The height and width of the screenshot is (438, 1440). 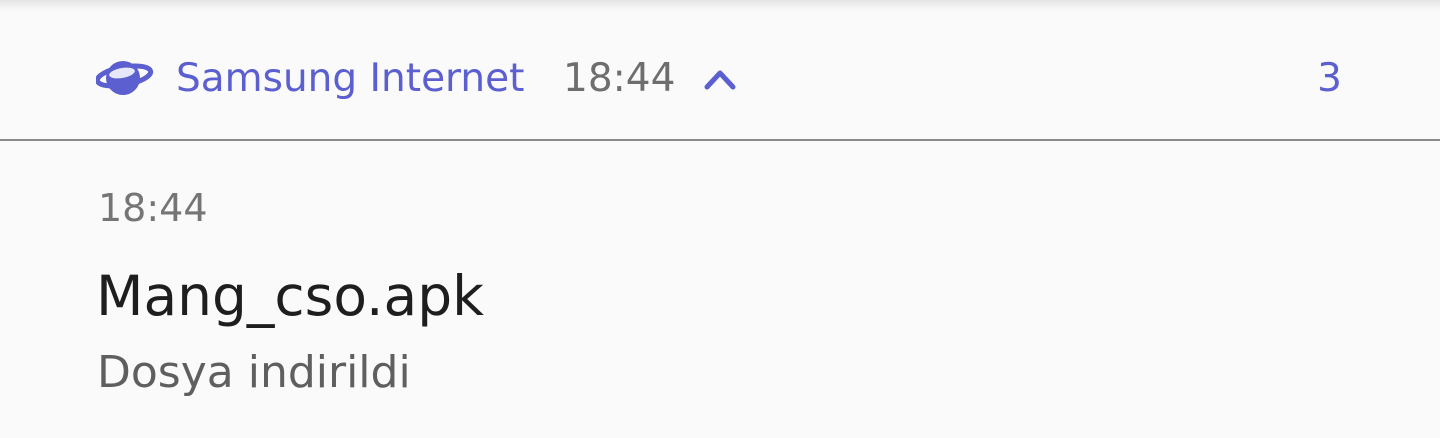 What do you see at coordinates (124, 76) in the screenshot?
I see `samsung-internet-planet-icon` at bounding box center [124, 76].